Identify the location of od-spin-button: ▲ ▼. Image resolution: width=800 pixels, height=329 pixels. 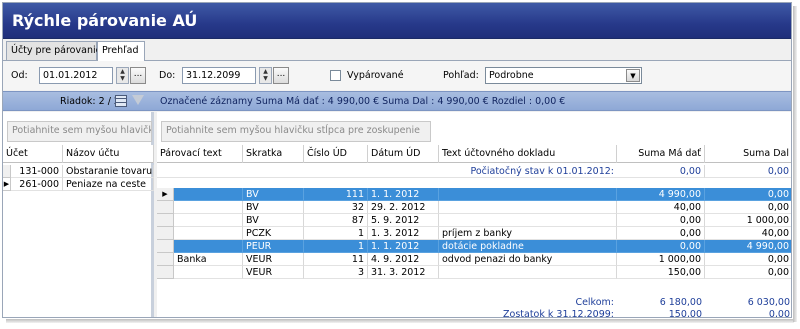
(122, 75).